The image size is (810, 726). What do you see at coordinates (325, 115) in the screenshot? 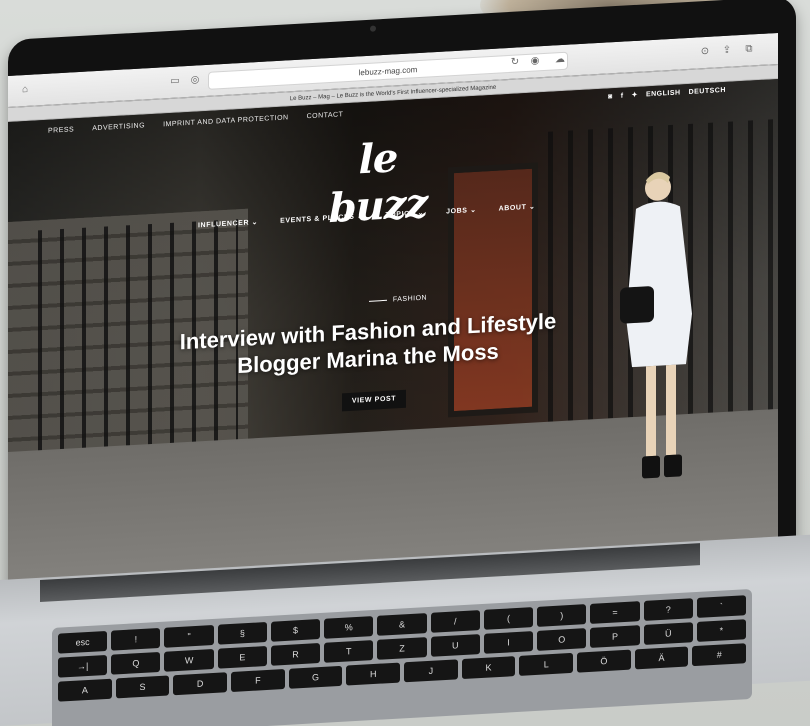
I see `nav-contact: CONTACT` at bounding box center [325, 115].